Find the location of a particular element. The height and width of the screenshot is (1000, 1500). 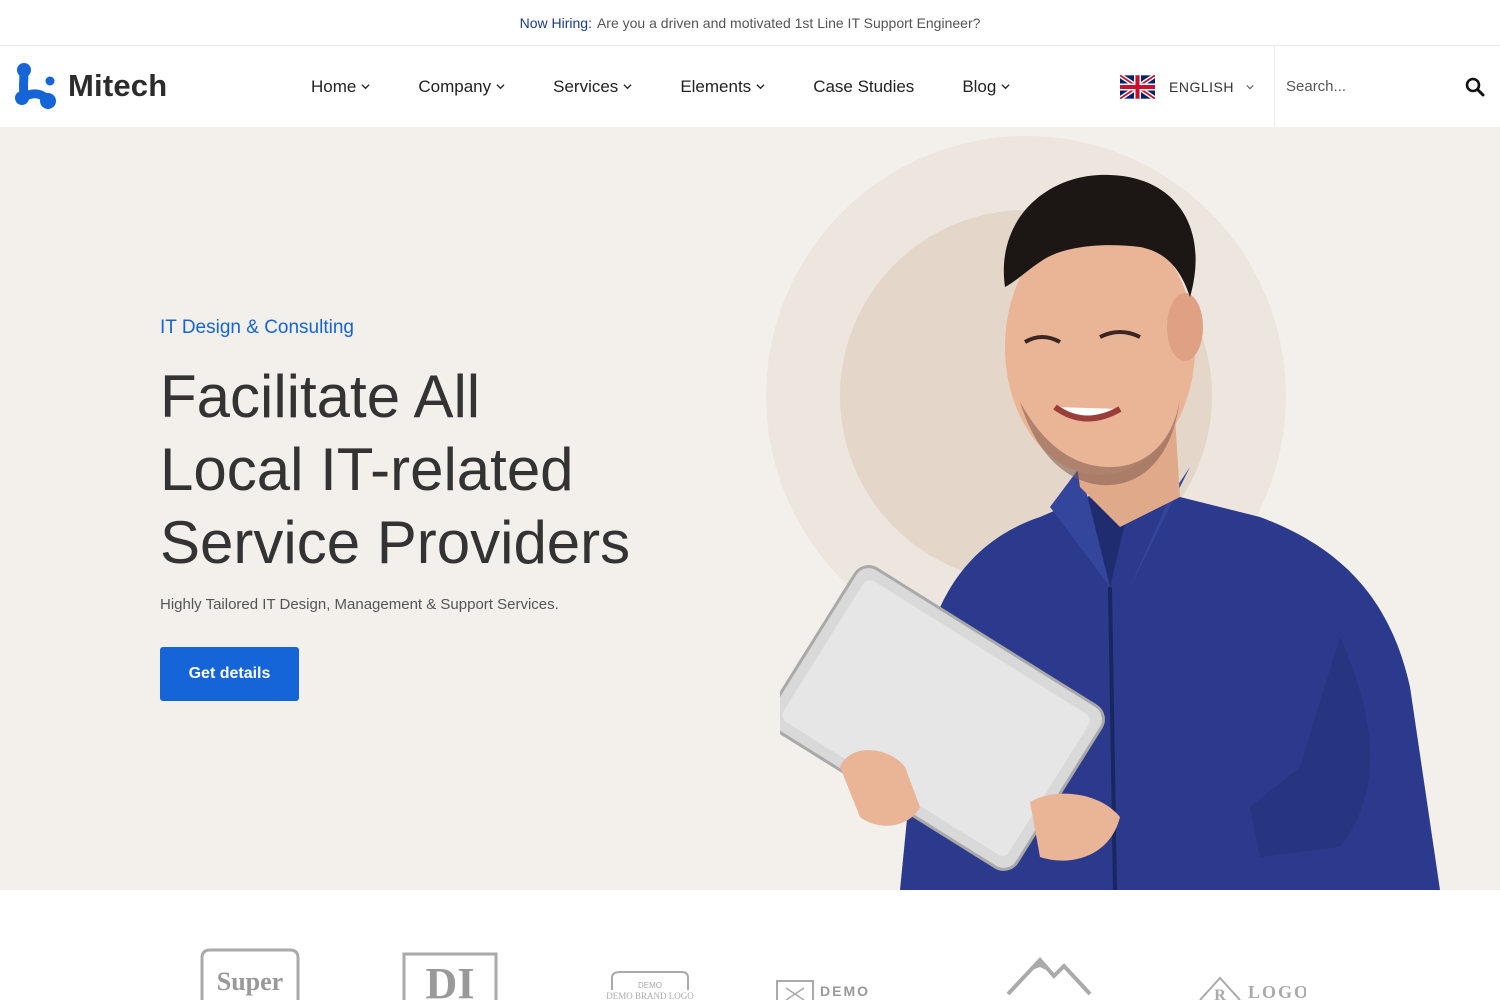

language-label: ENGLISH is located at coordinates (1201, 86).